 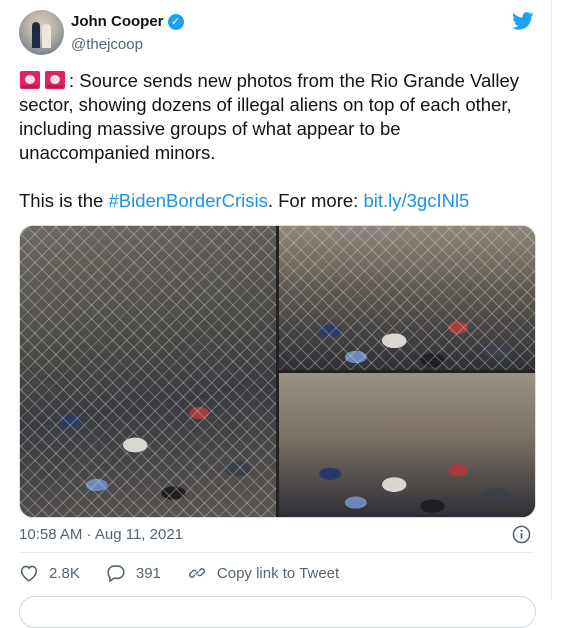 What do you see at coordinates (187, 200) in the screenshot?
I see `hashtag-link: #BidenBorderCrisis` at bounding box center [187, 200].